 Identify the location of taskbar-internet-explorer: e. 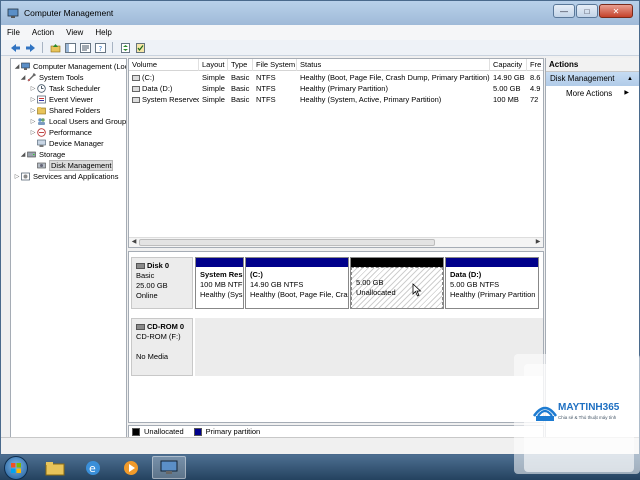
(93, 467).